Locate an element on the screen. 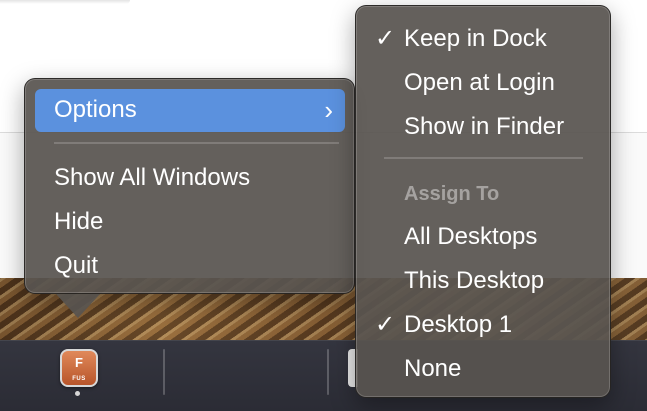  chevron-right-icon: › is located at coordinates (328, 110).